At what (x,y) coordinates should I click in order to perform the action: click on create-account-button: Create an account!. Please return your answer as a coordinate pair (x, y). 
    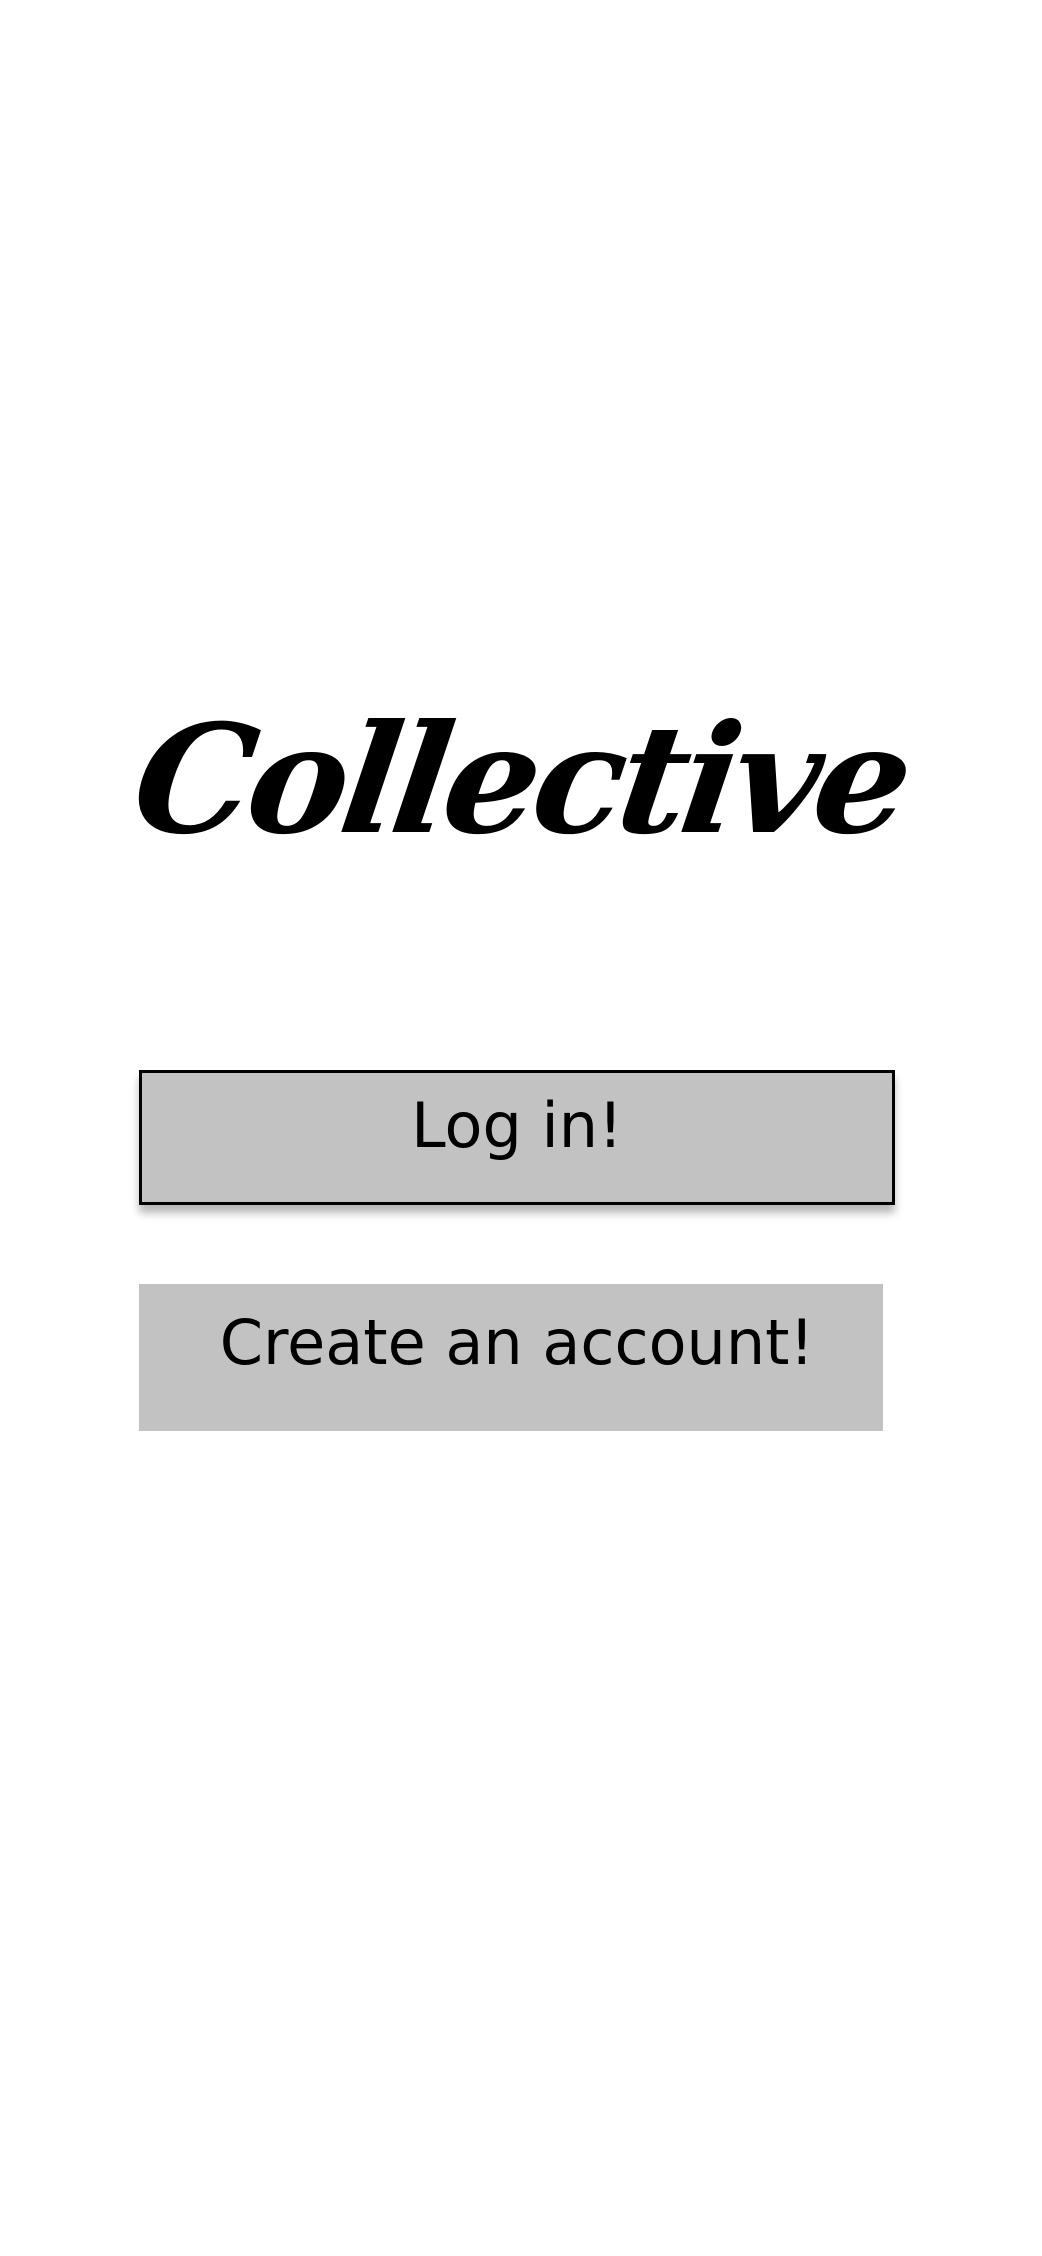
    Looking at the image, I should click on (511, 1357).